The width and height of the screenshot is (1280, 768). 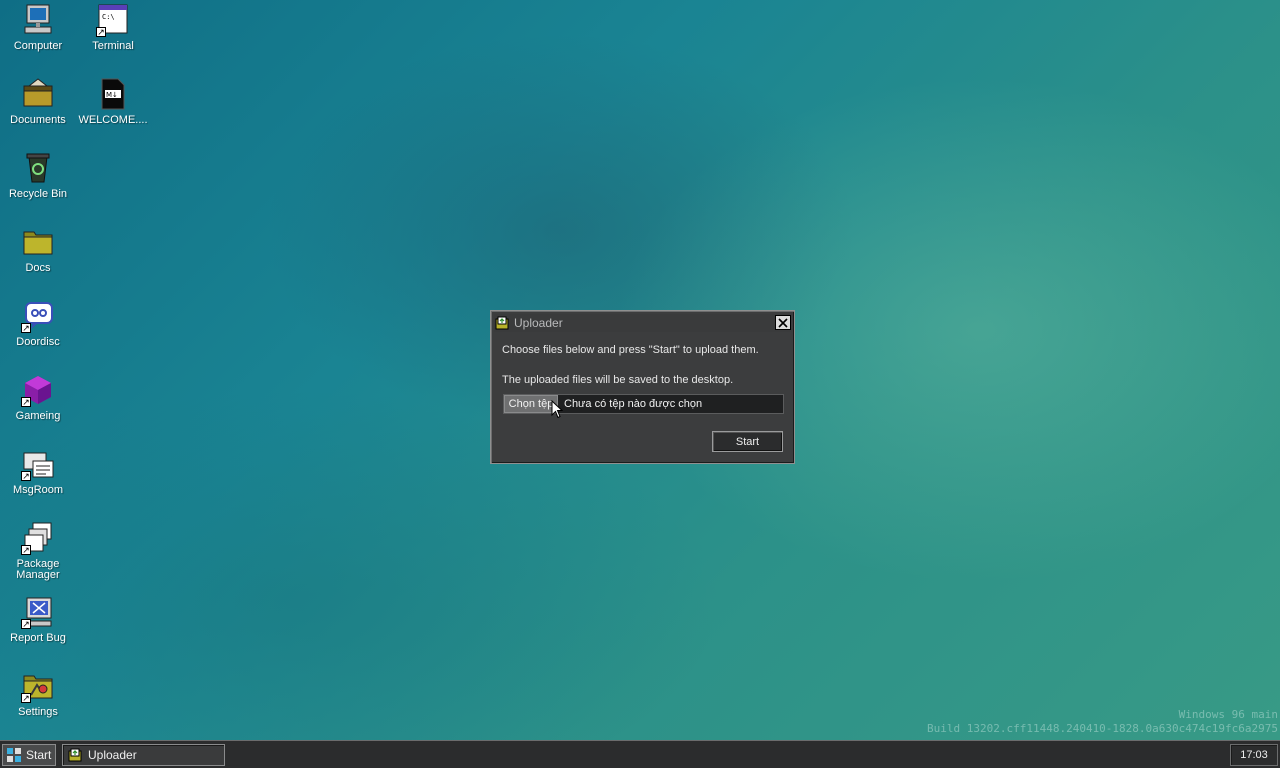 I want to click on start-label: Start, so click(x=39, y=755).